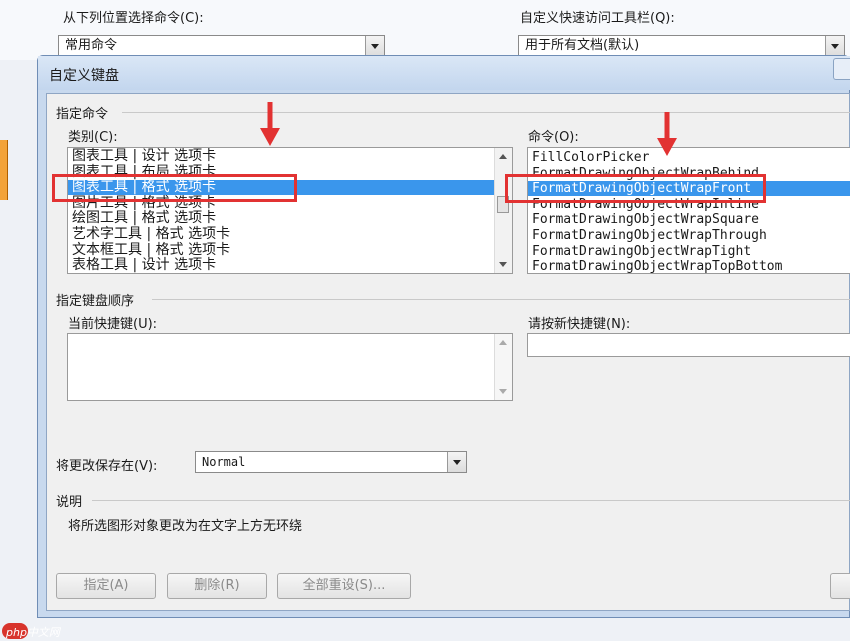  I want to click on assign-button: 指定(A), so click(106, 586).